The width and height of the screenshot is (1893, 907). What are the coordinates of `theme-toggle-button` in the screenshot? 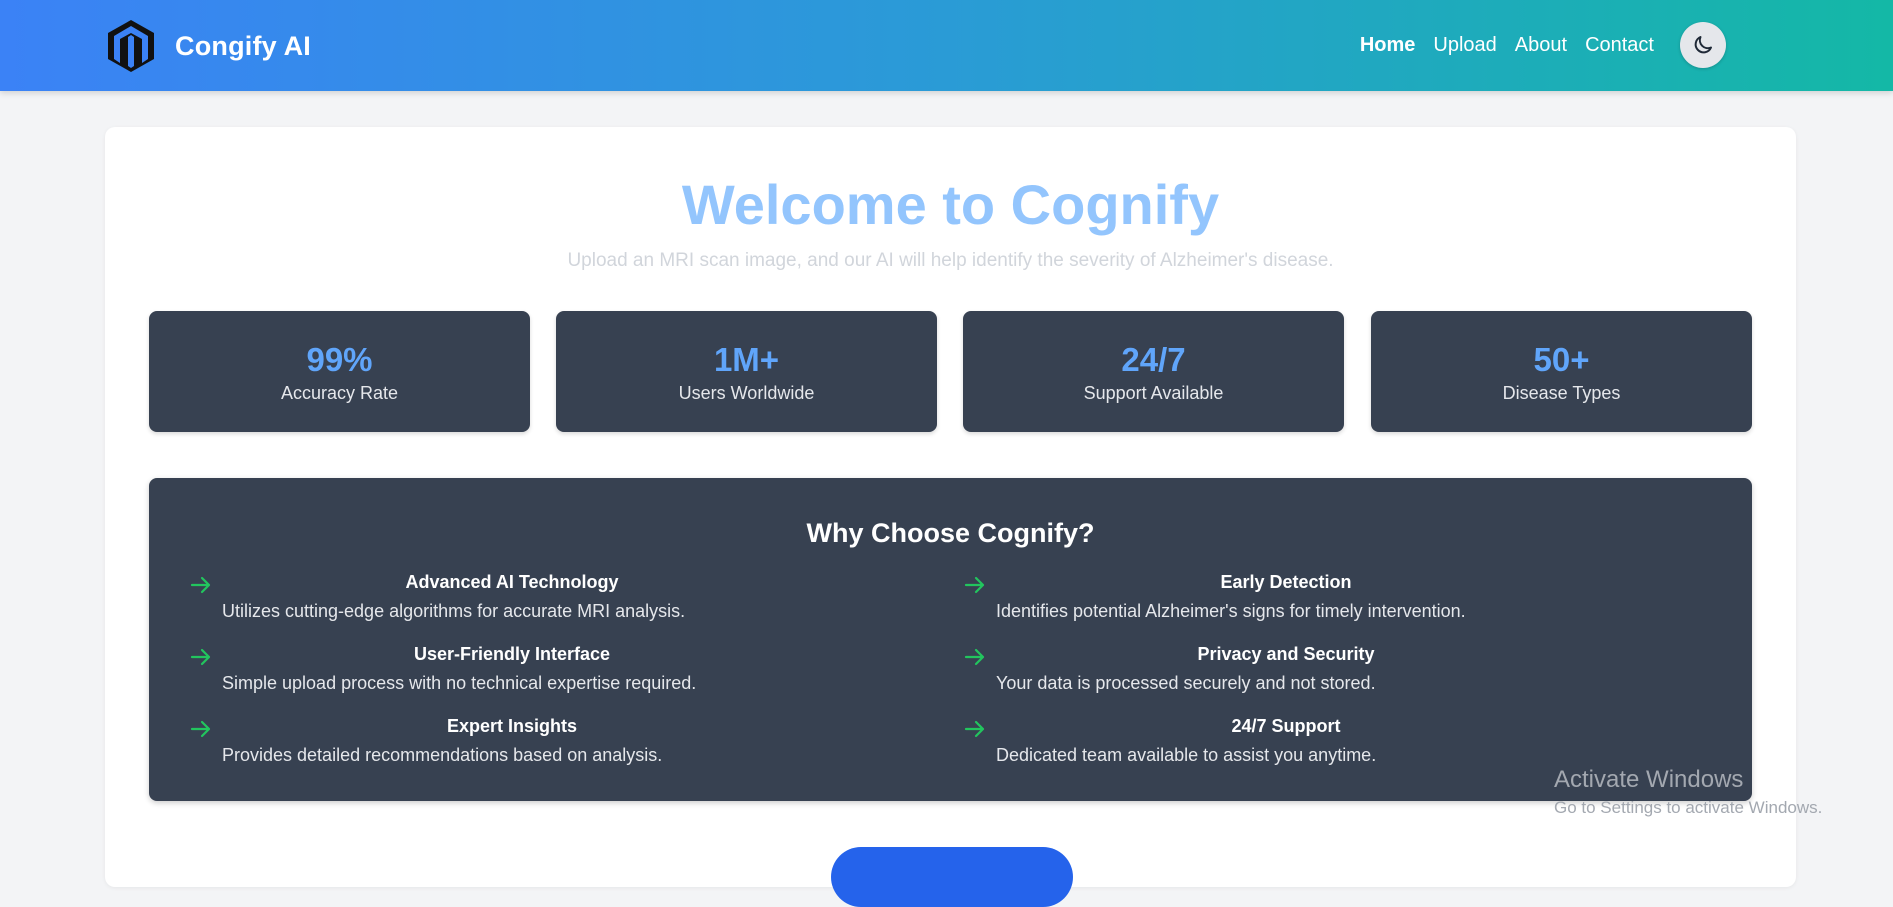 It's located at (1703, 45).